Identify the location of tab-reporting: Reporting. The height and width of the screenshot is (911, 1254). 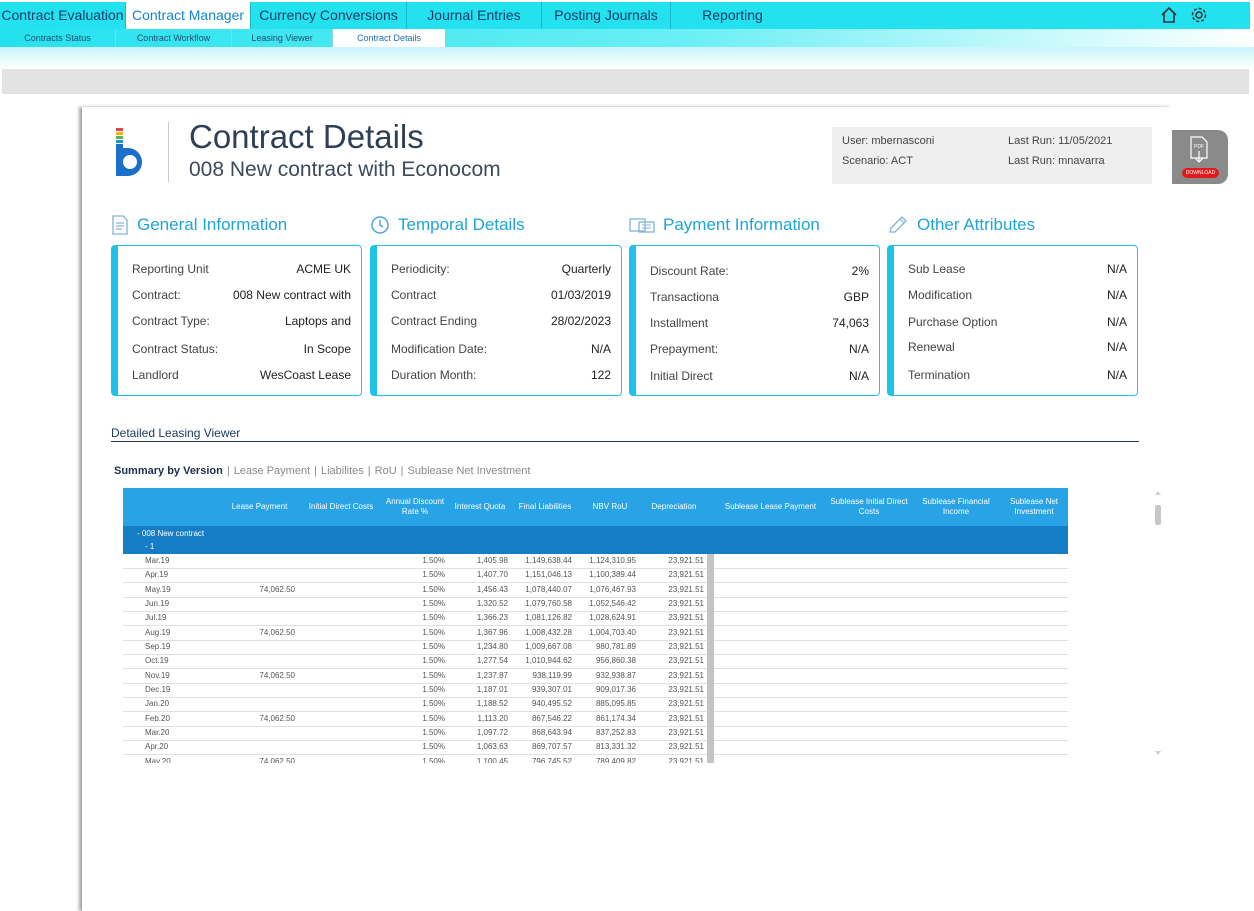
(732, 15).